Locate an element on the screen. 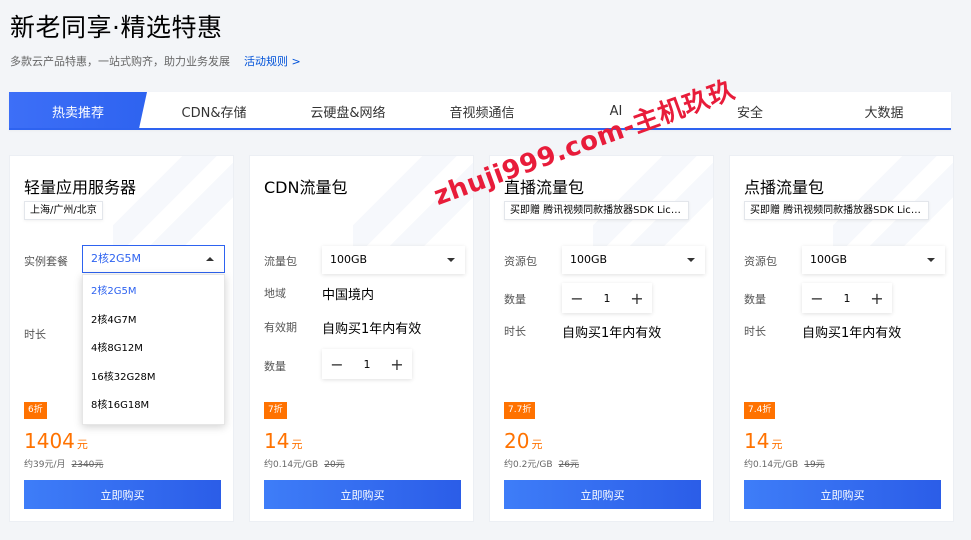 This screenshot has width=971, height=540. dropdown-option: 2核2G5M is located at coordinates (153, 292).